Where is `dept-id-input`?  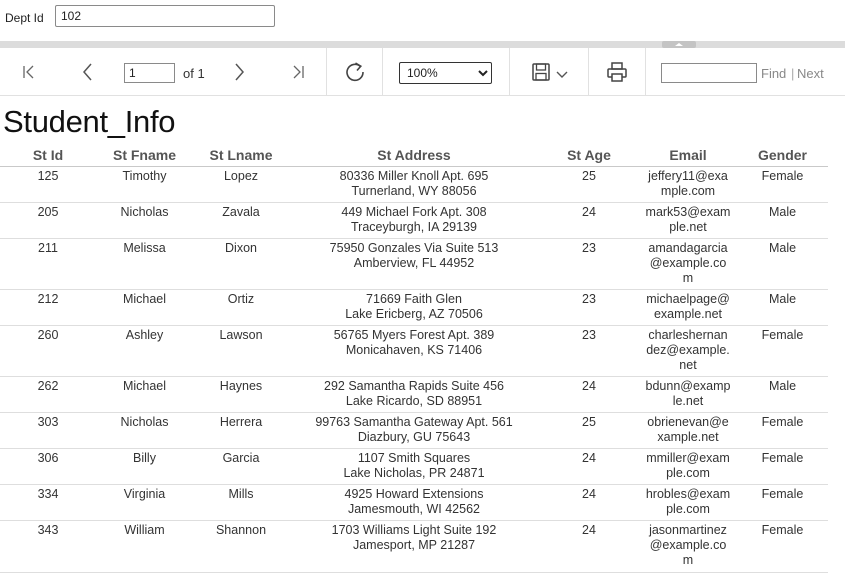 dept-id-input is located at coordinates (165, 16).